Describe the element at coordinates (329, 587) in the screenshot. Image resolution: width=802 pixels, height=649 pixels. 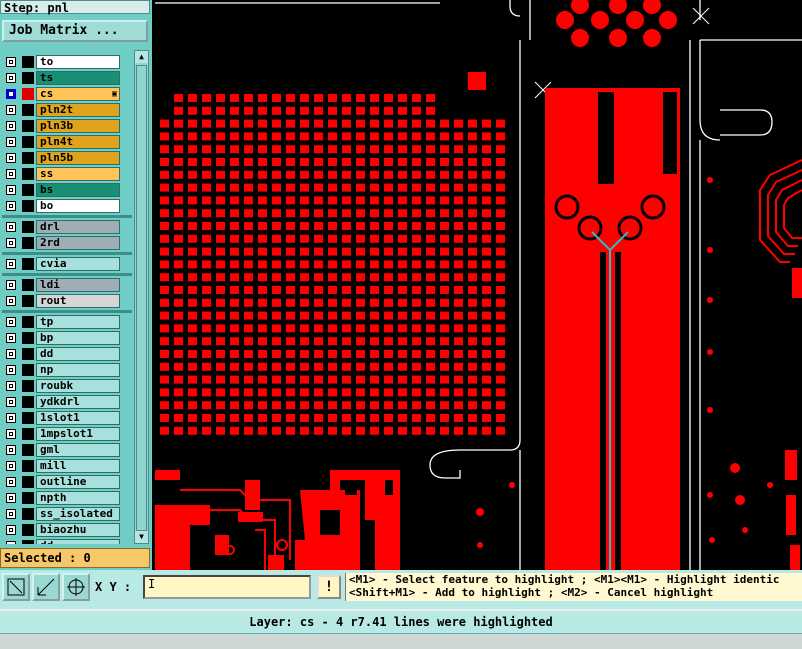
I see `exclamation-button: !` at that location.